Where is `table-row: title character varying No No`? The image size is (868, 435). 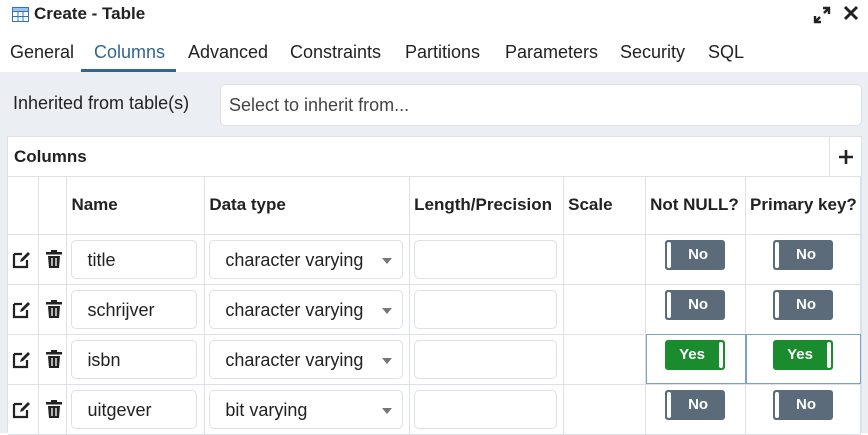 table-row: title character varying No No is located at coordinates (434, 259).